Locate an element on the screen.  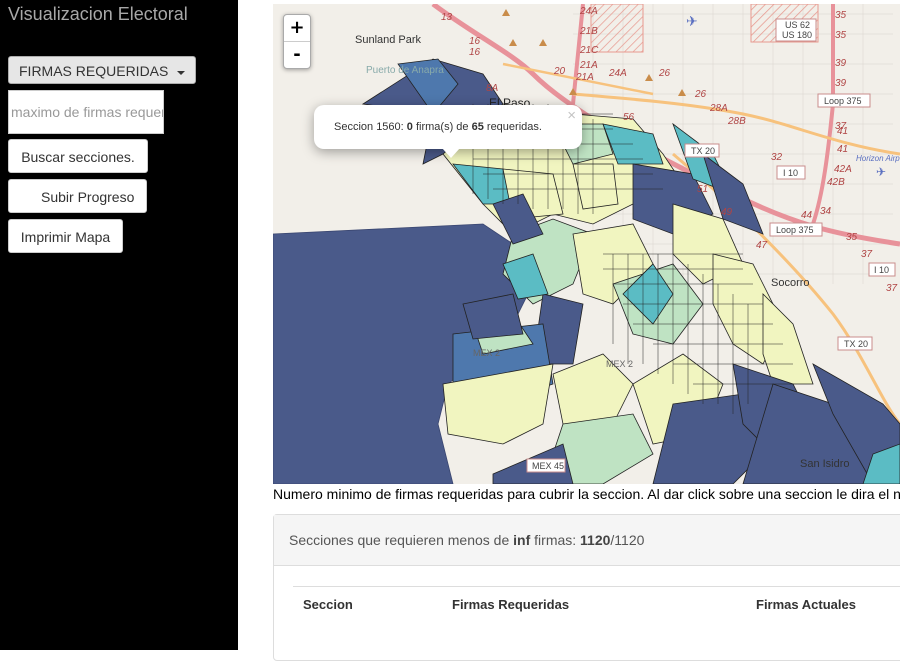
place-label: Sunland Park is located at coordinates (388, 40).